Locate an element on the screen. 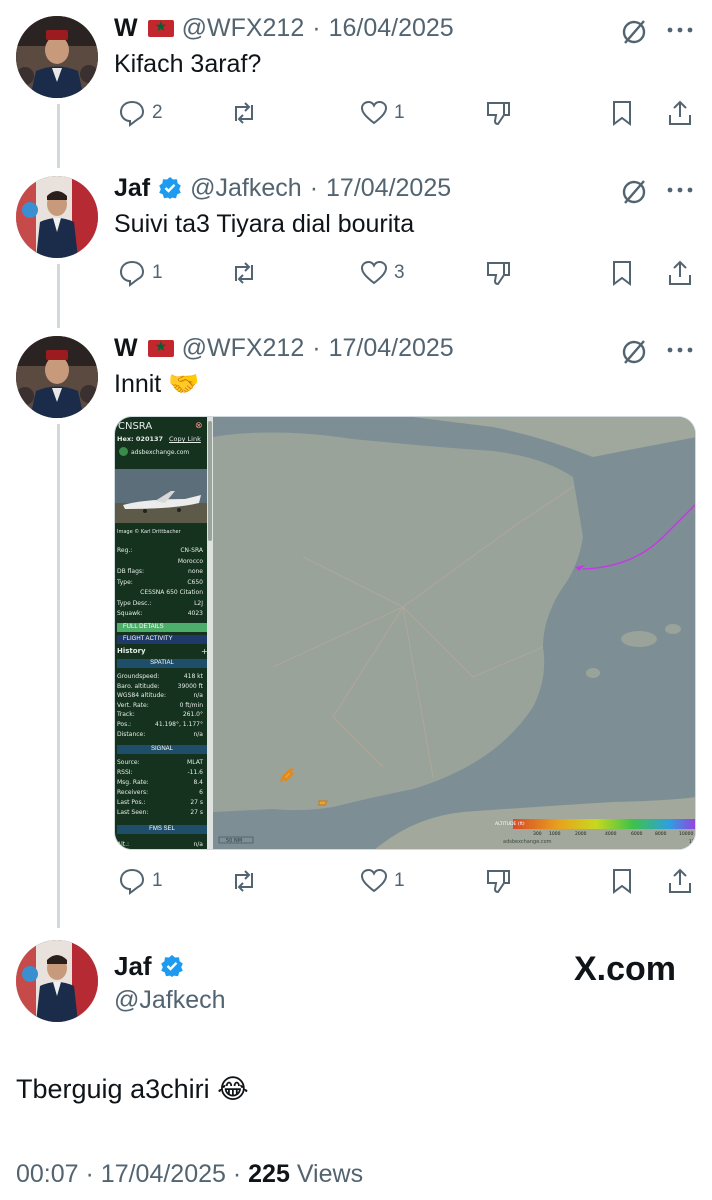 The width and height of the screenshot is (712, 1200). spatial-field-label: Track: is located at coordinates (126, 715).